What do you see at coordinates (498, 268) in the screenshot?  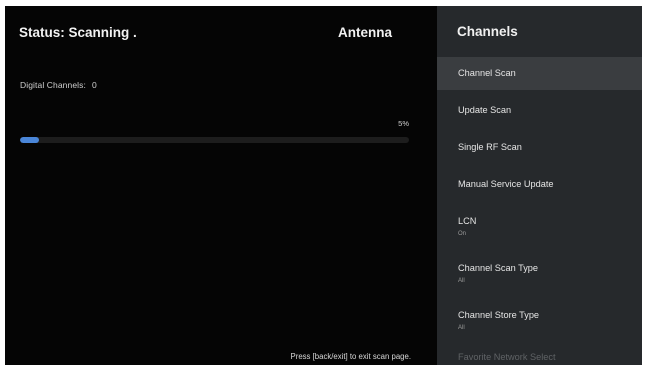 I see `menu-item-label: Channel Scan Type` at bounding box center [498, 268].